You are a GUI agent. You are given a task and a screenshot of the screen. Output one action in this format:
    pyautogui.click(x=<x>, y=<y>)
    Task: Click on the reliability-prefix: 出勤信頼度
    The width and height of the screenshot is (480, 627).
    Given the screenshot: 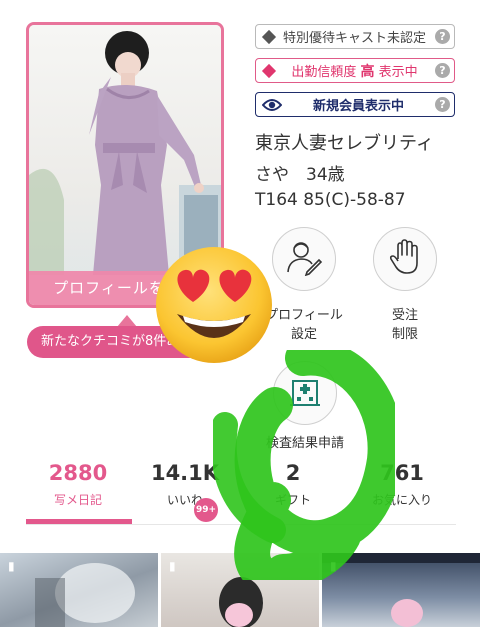 What is the action you would take?
    pyautogui.click(x=324, y=72)
    